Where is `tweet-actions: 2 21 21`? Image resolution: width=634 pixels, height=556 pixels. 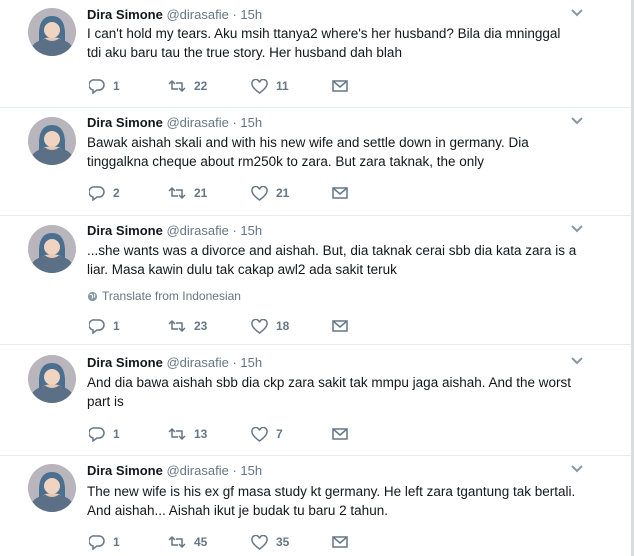
tweet-actions: 2 21 21 is located at coordinates (237, 193).